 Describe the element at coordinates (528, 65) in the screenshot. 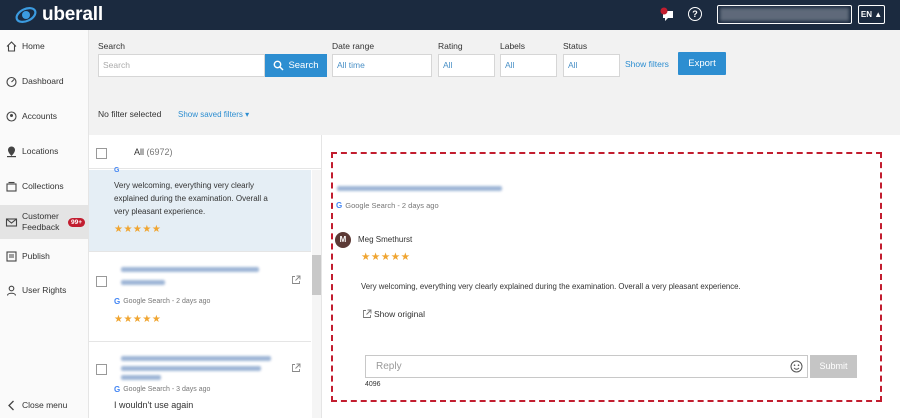

I see `labels-select: All` at that location.